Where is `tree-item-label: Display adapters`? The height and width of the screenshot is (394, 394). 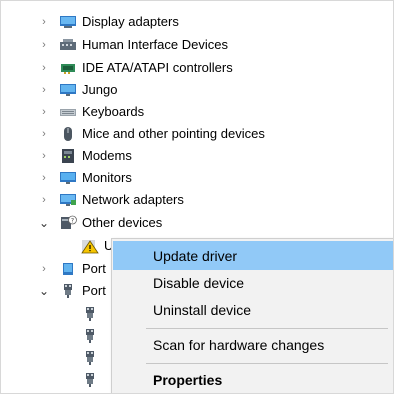 tree-item-label: Display adapters is located at coordinates (130, 21).